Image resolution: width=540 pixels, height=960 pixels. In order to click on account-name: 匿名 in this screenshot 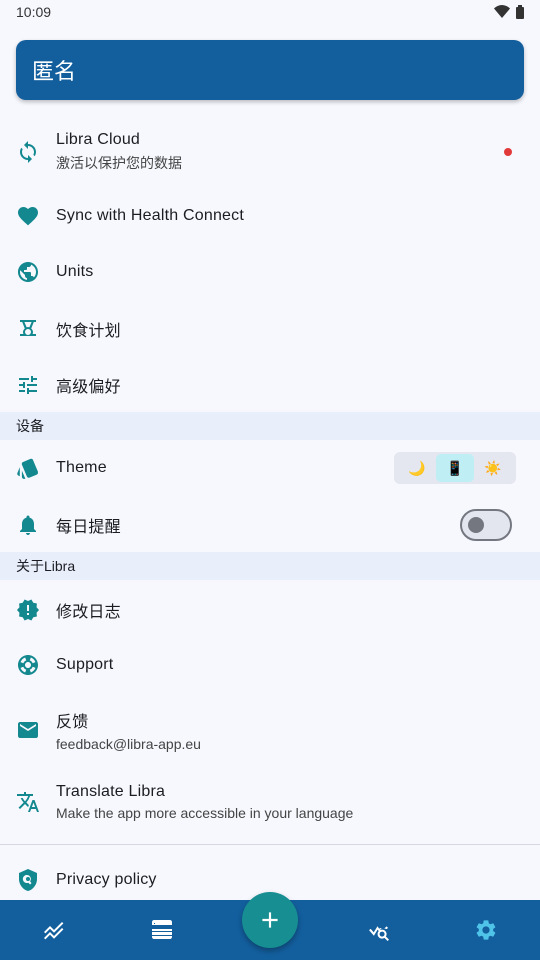, I will do `click(54, 71)`.